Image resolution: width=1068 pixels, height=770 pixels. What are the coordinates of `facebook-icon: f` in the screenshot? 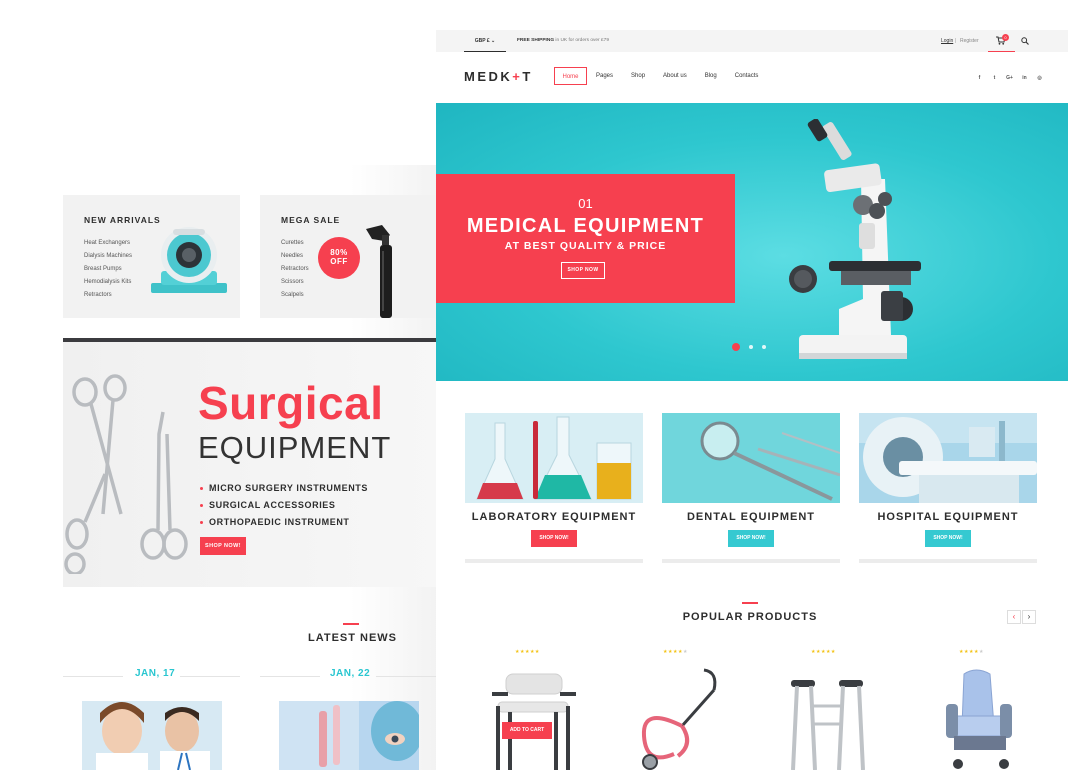 It's located at (979, 78).